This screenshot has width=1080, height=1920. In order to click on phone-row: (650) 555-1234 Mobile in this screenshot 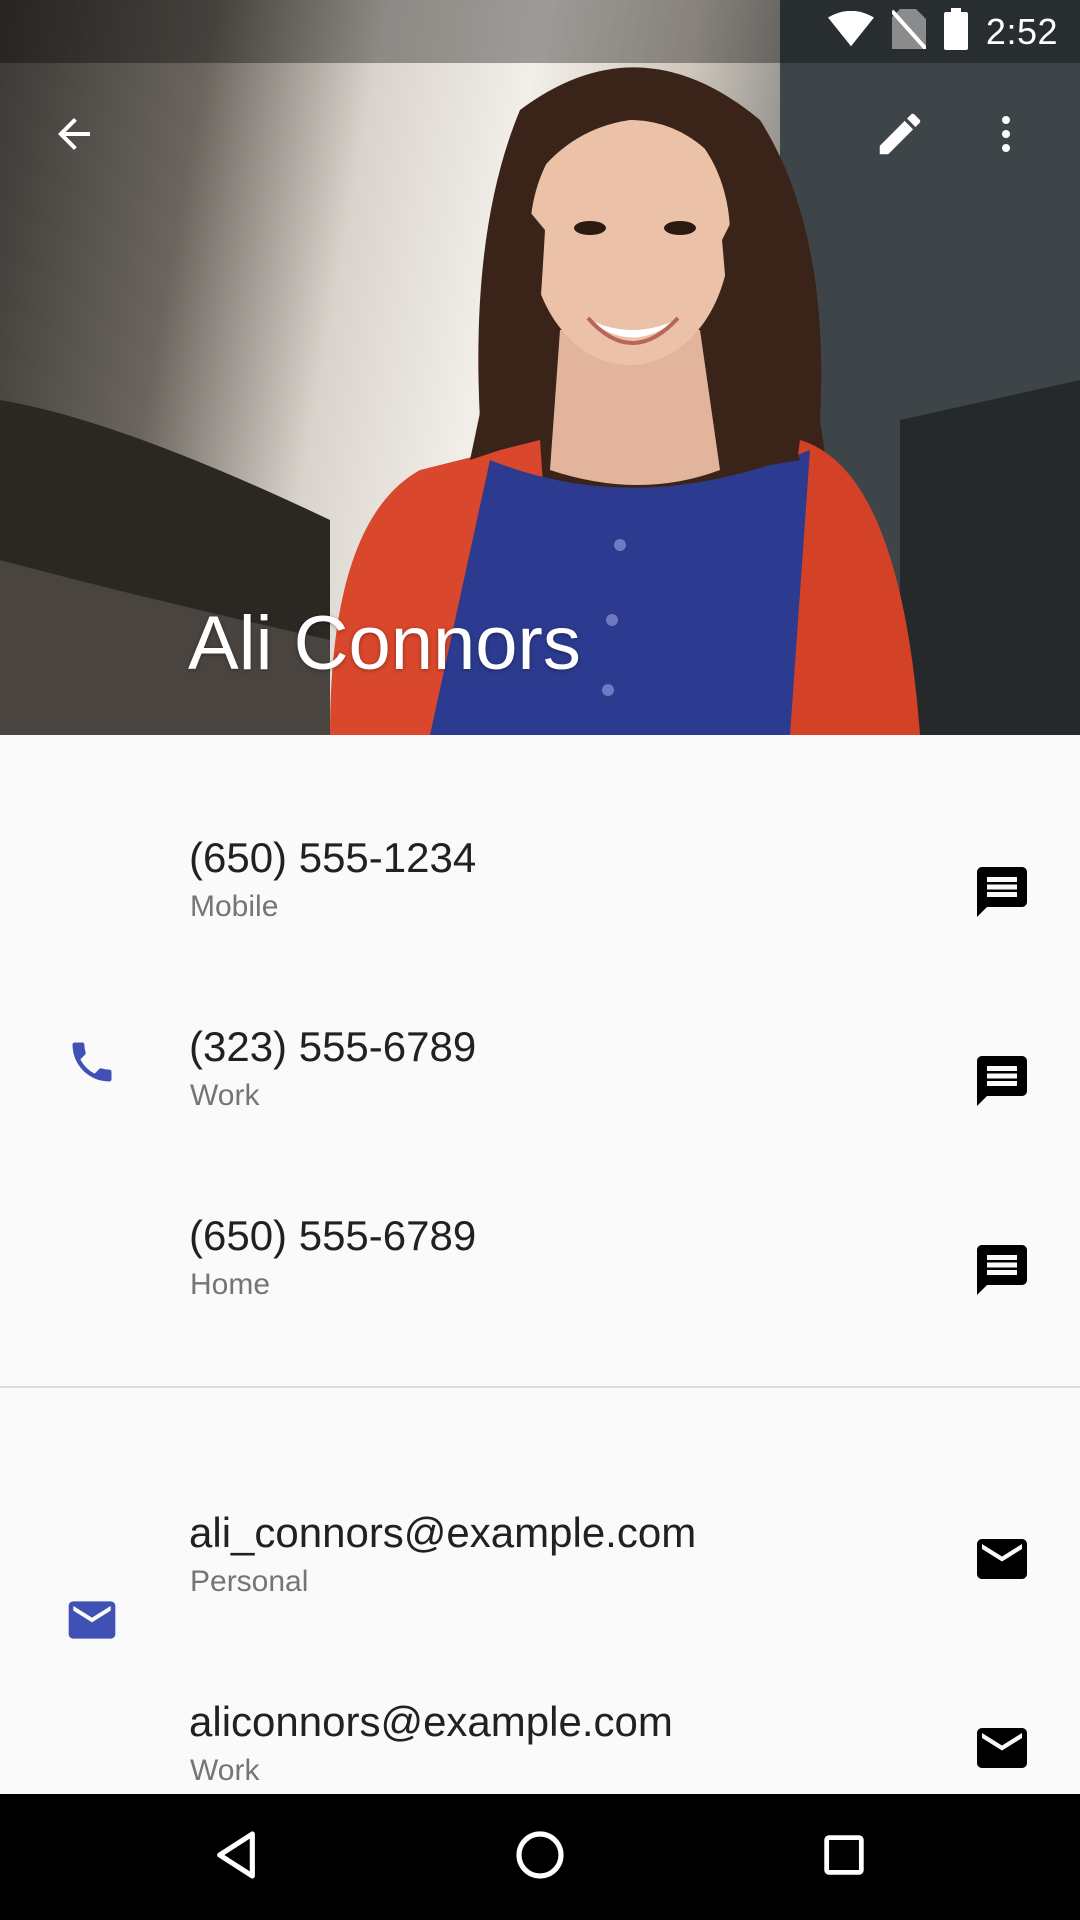, I will do `click(540, 896)`.